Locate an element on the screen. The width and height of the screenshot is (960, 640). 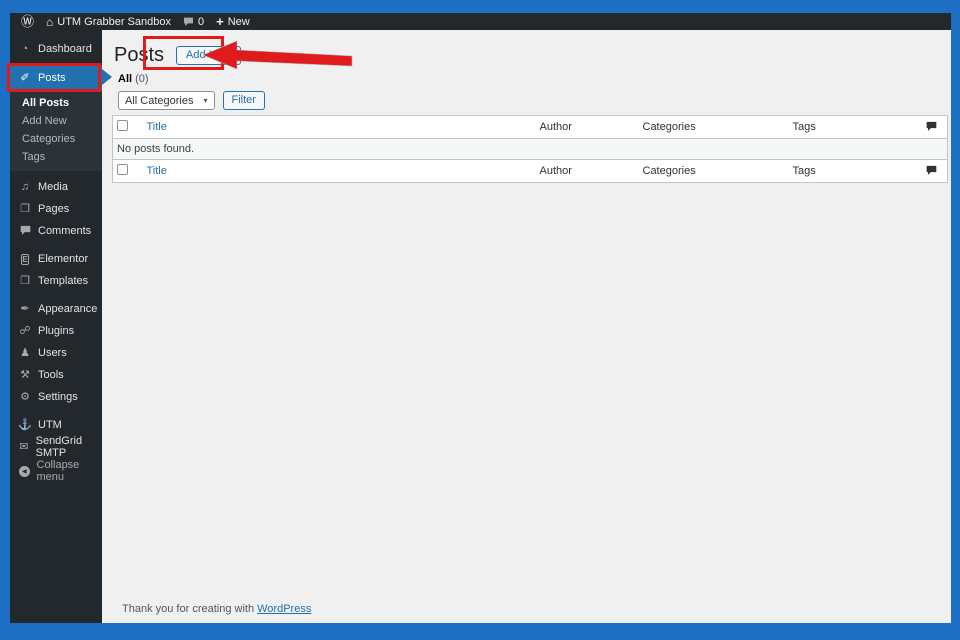
categories-dropdown: All Categories ▾ is located at coordinates (166, 100).